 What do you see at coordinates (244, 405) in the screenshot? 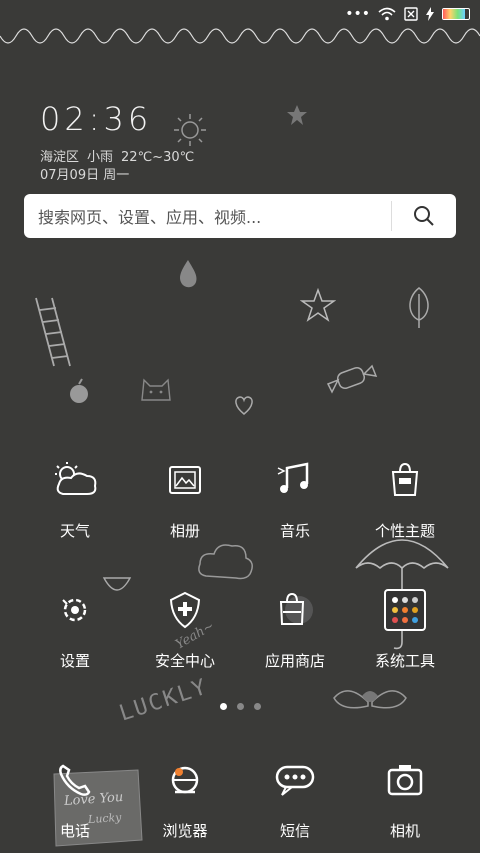
I see `heart-doodle-icon` at bounding box center [244, 405].